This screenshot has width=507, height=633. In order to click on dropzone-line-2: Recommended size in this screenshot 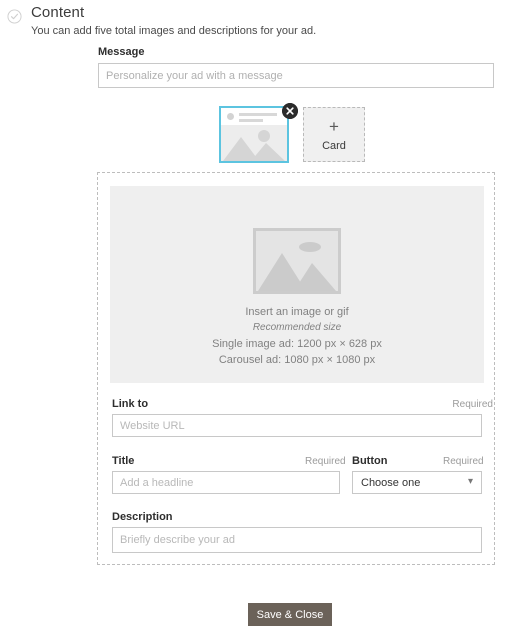, I will do `click(297, 327)`.